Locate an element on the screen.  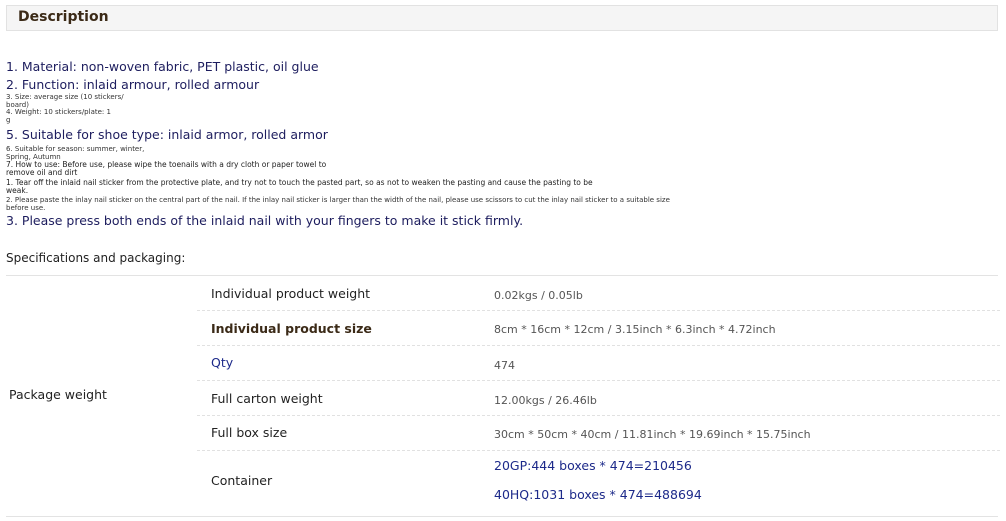
row-label: Qty is located at coordinates (222, 362).